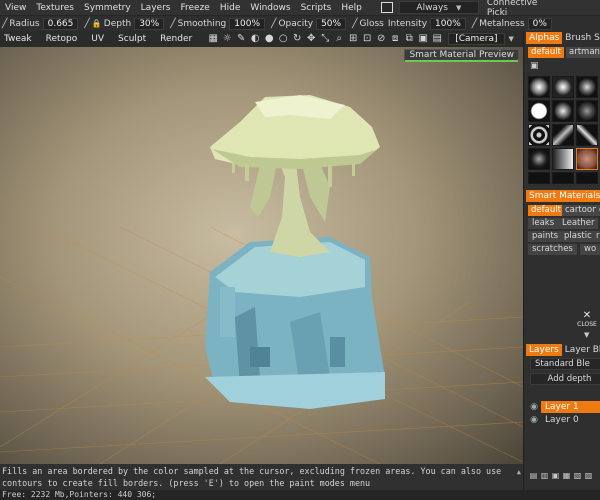 The height and width of the screenshot is (500, 600). What do you see at coordinates (581, 210) in the screenshot?
I see `sm-subtab-cartoon: cartoon` at bounding box center [581, 210].